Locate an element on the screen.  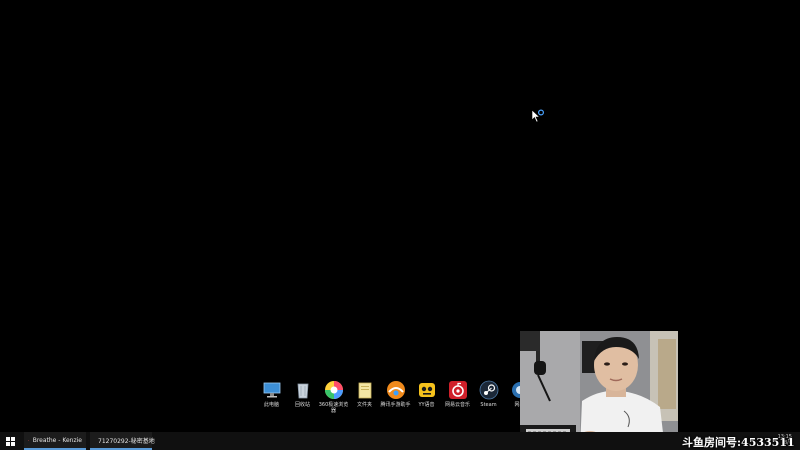
desktop-icon-label: 此电脑 is located at coordinates (271, 405).